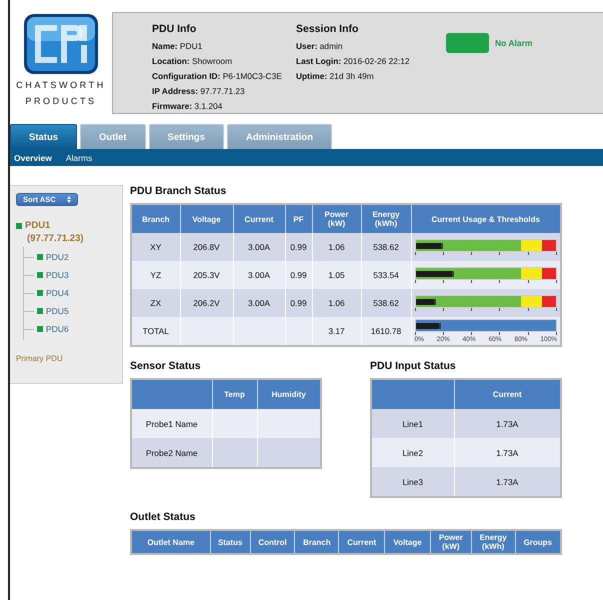 This screenshot has width=603, height=600. I want to click on info-field: Uptime: 21d 3h 49m, so click(371, 76).